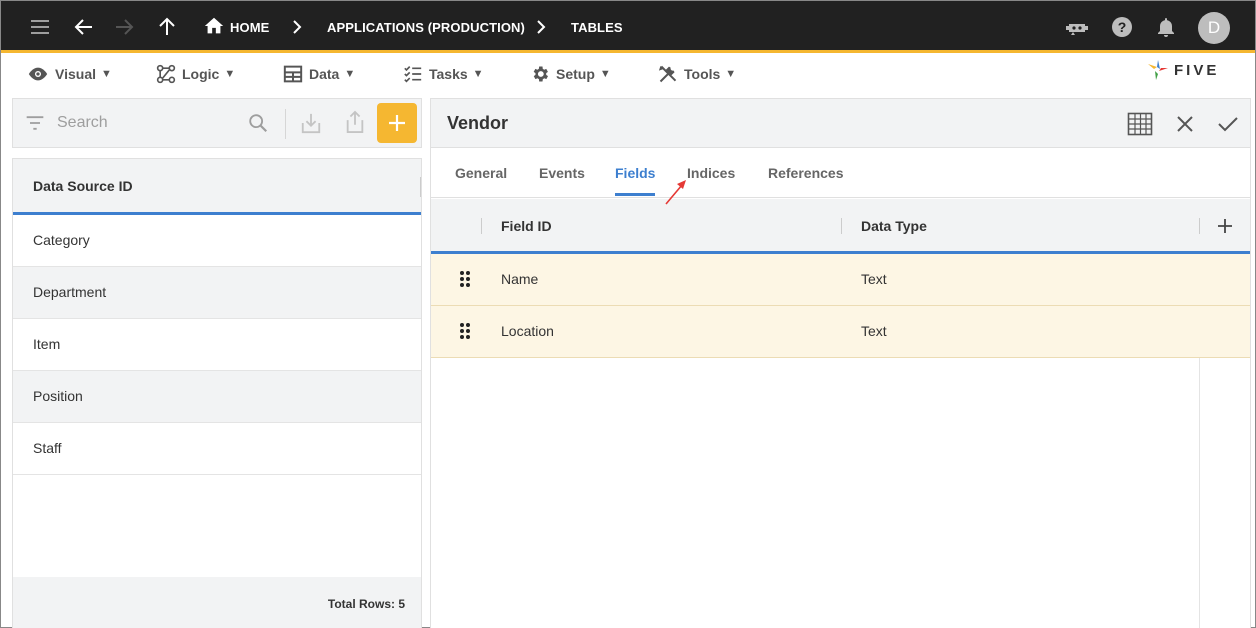  Describe the element at coordinates (1158, 70) in the screenshot. I see `five-logo-icon` at that location.